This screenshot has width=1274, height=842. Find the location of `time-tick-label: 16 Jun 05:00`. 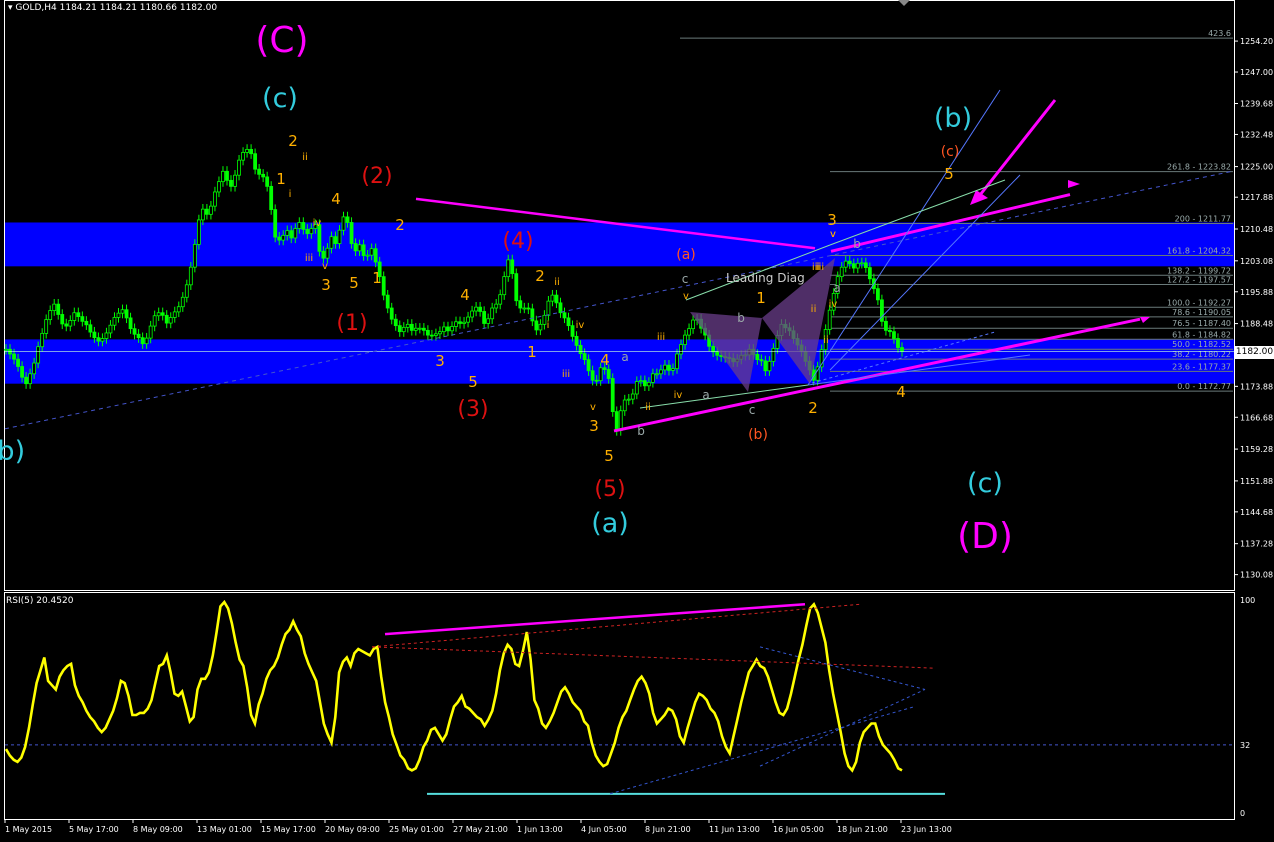

time-tick-label: 16 Jun 05:00 is located at coordinates (798, 829).